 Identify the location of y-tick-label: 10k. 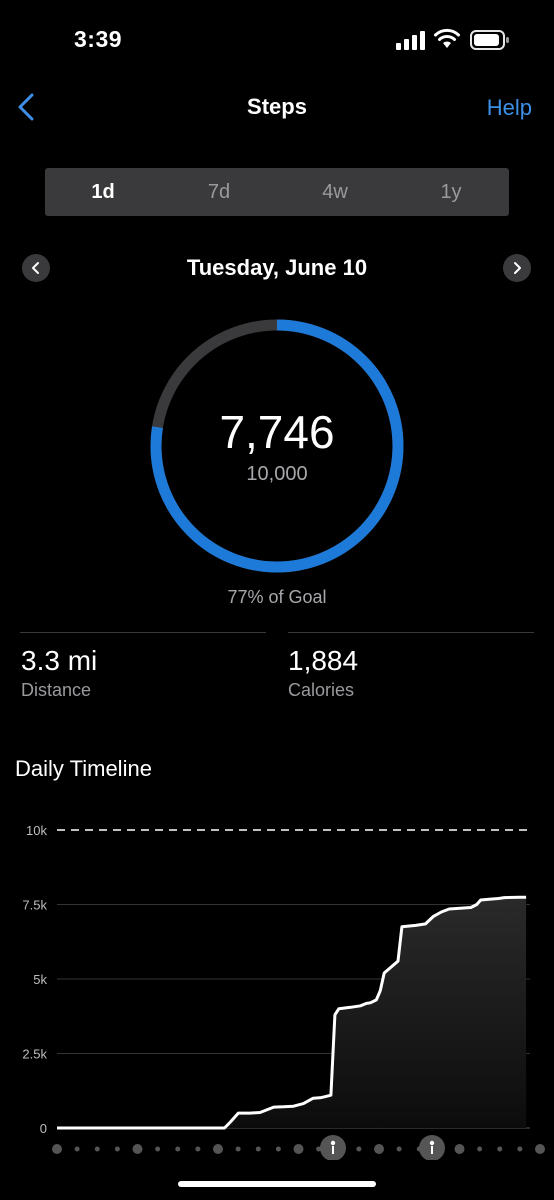
(36, 830).